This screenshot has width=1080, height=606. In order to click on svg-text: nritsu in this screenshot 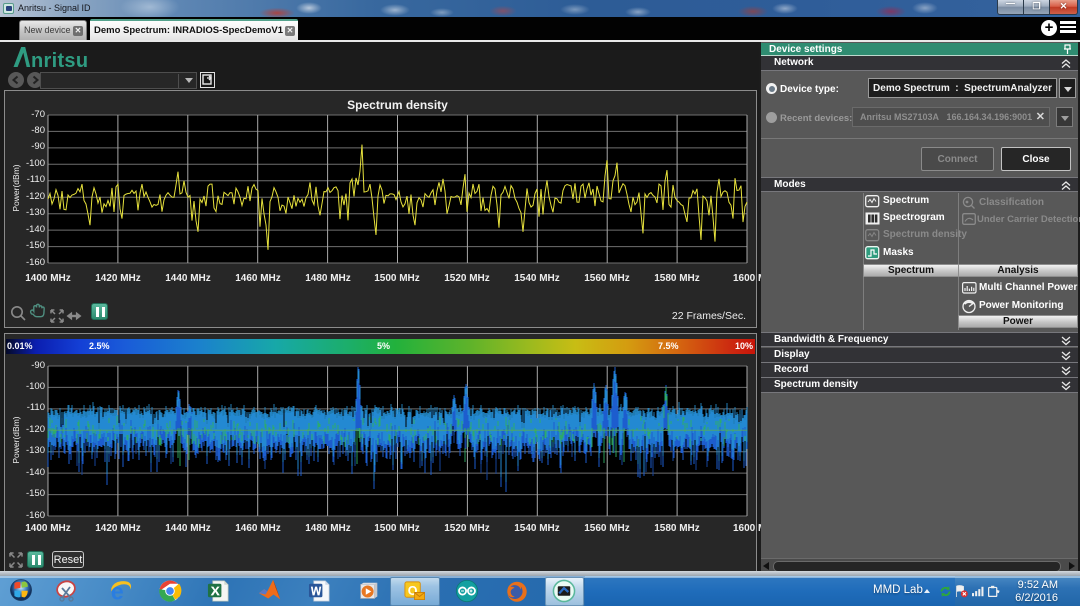, I will do `click(59, 59)`.